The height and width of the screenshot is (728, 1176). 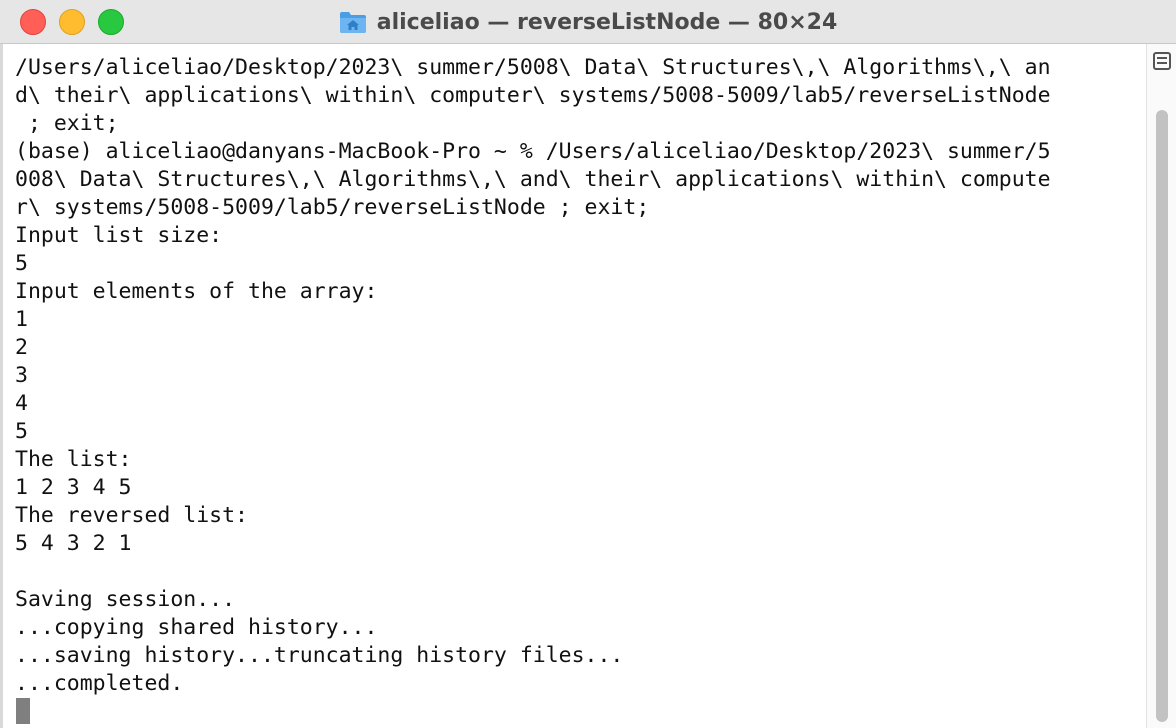 I want to click on split-pane-icon, so click(x=1162, y=61).